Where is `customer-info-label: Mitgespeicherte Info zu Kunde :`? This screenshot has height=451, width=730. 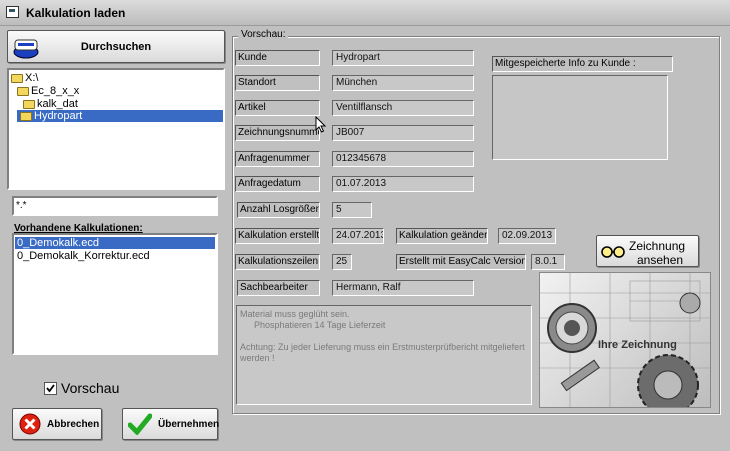 customer-info-label: Mitgespeicherte Info zu Kunde : is located at coordinates (582, 64).